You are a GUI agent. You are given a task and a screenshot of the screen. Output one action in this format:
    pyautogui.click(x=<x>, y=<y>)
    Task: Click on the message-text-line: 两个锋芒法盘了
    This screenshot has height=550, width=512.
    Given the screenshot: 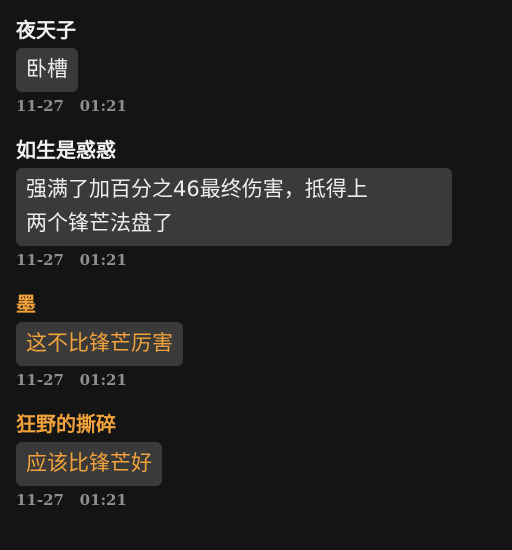 What is the action you would take?
    pyautogui.click(x=99, y=223)
    